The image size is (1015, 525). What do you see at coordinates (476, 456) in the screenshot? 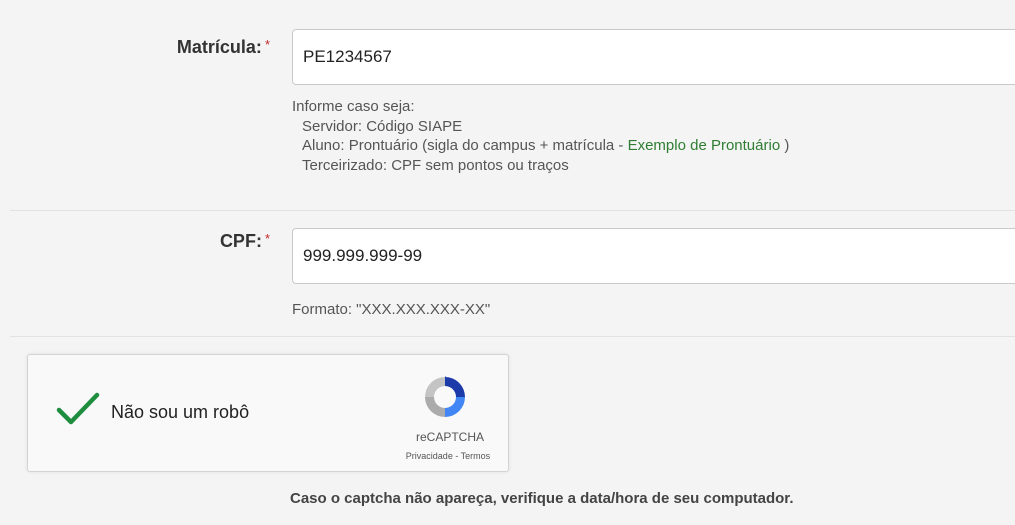
I see `terms-link: Termos` at bounding box center [476, 456].